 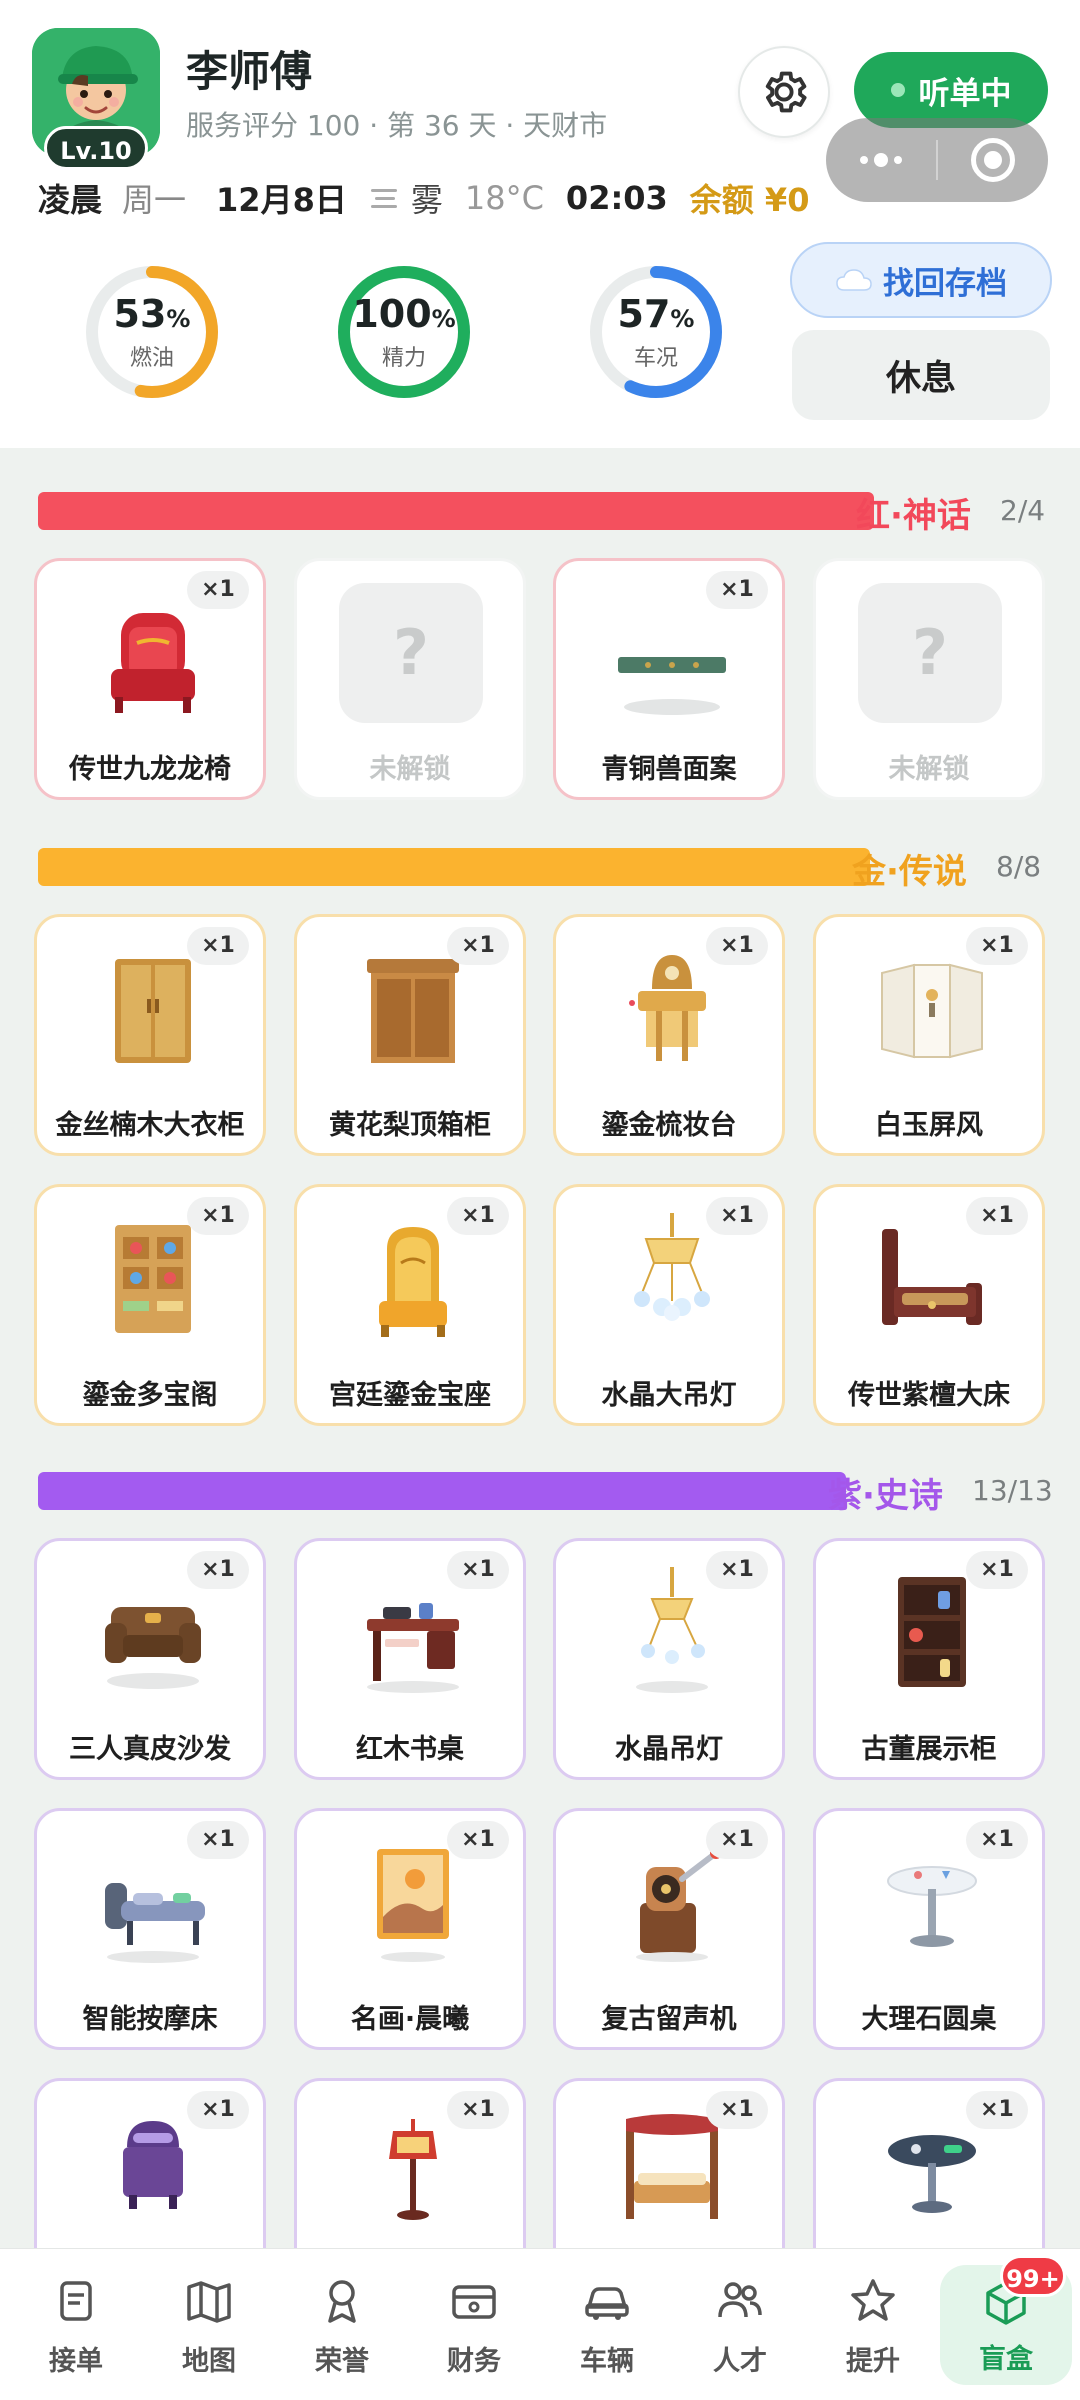 I want to click on tab-star: 提升, so click(x=873, y=2324).